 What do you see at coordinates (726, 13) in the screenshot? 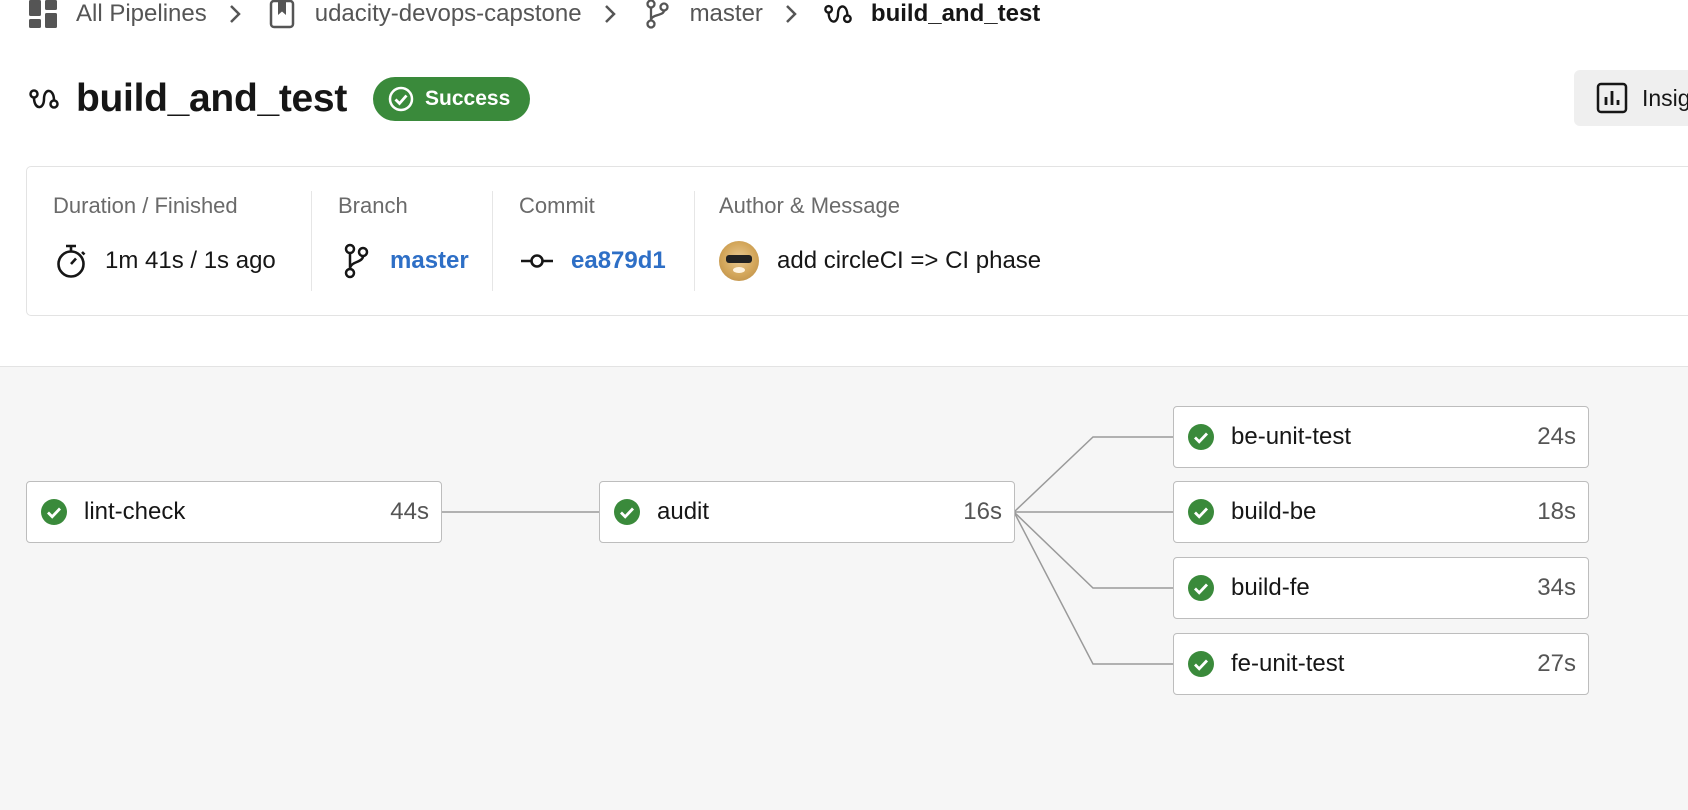
I see `breadcrumb-label: master` at bounding box center [726, 13].